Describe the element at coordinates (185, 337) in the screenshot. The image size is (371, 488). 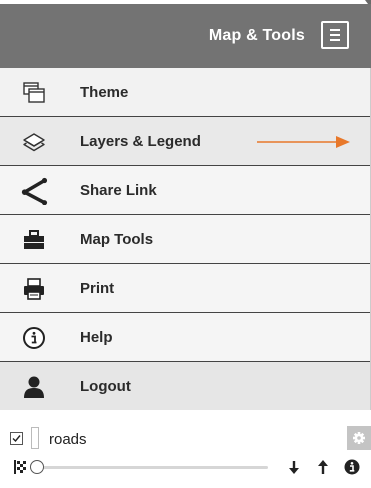
I see `menu-item-help: Help` at that location.